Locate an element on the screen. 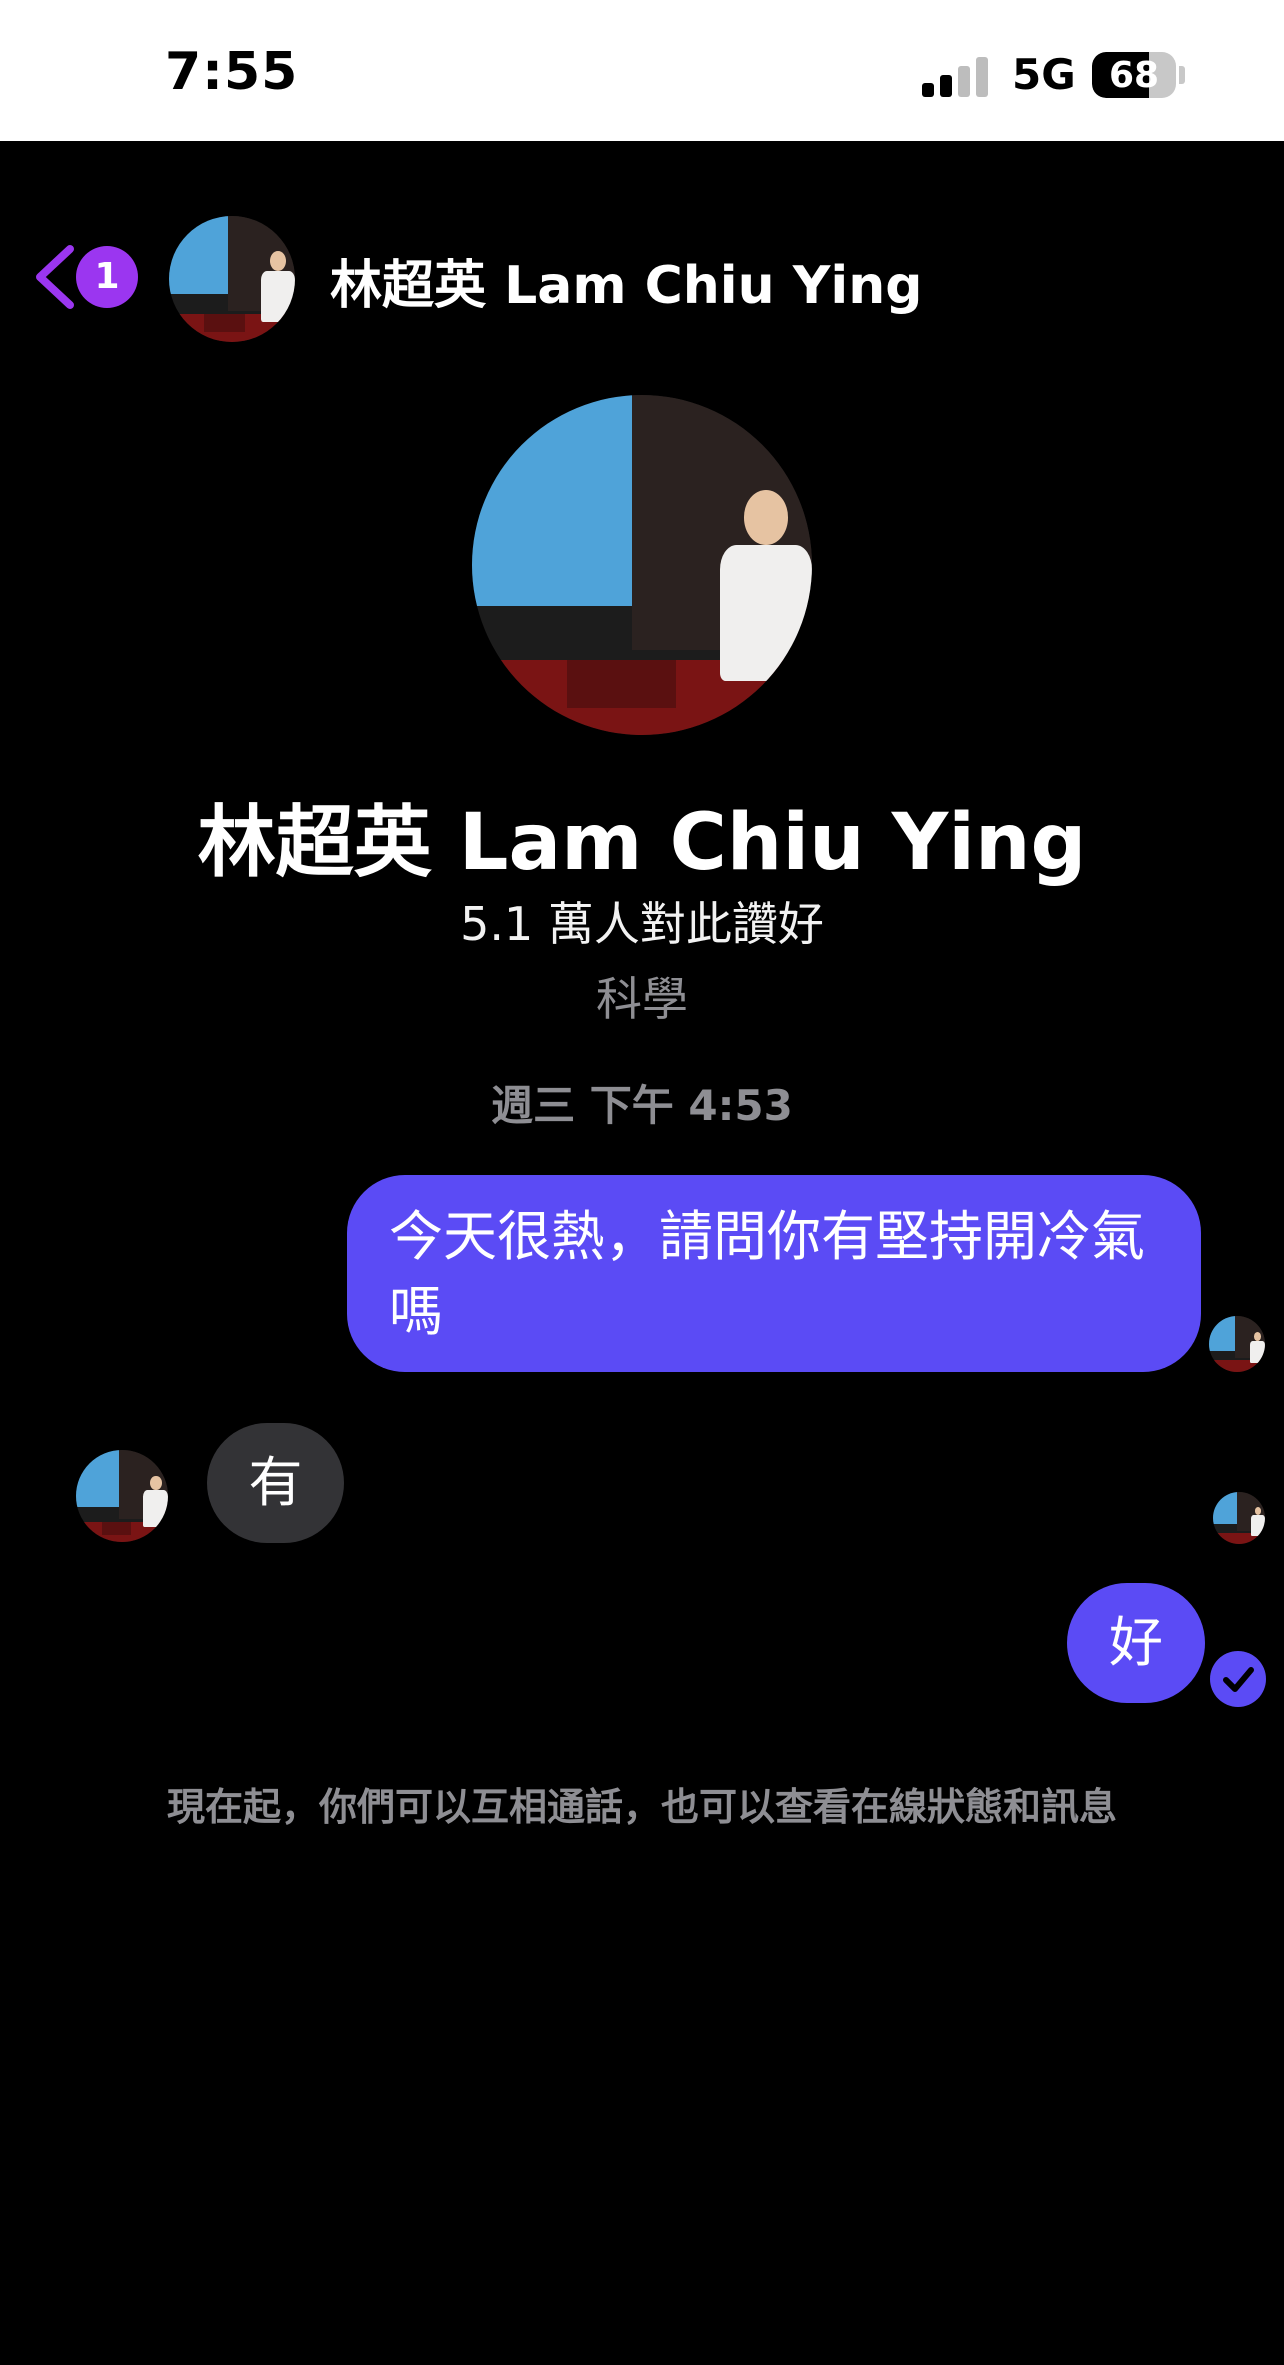 The width and height of the screenshot is (1284, 2365). message-timestamp: 週三 下午 4:53 is located at coordinates (642, 1105).